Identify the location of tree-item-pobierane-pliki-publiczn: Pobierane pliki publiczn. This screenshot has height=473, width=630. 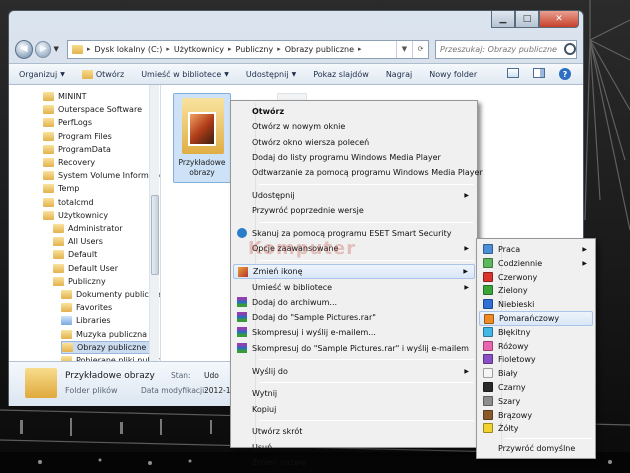
(110, 357).